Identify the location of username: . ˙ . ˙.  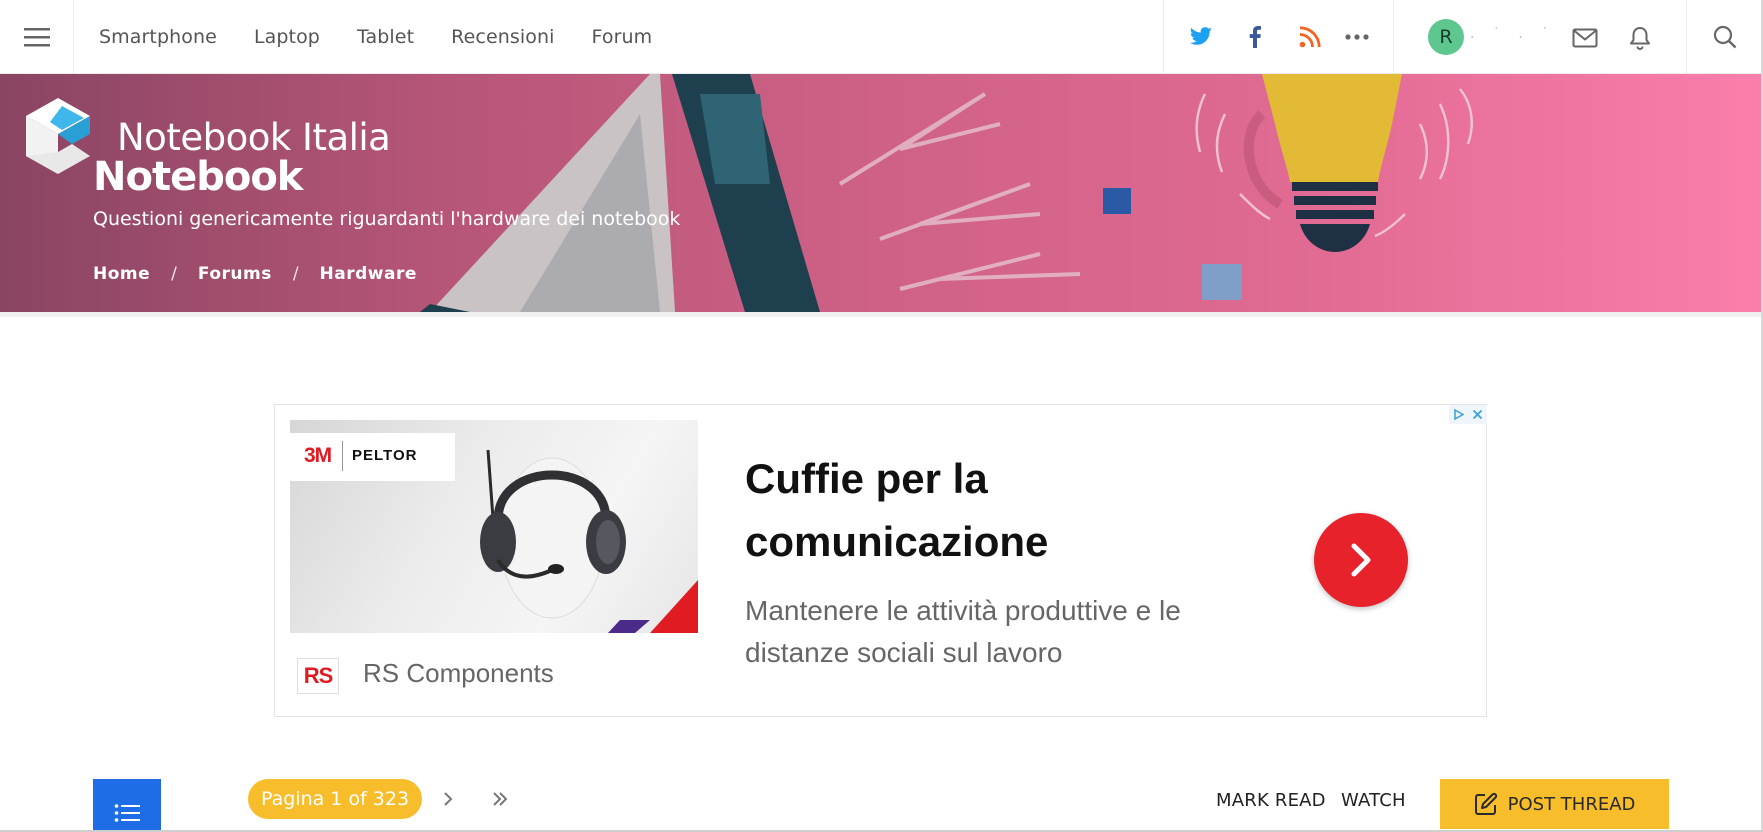
(1512, 34).